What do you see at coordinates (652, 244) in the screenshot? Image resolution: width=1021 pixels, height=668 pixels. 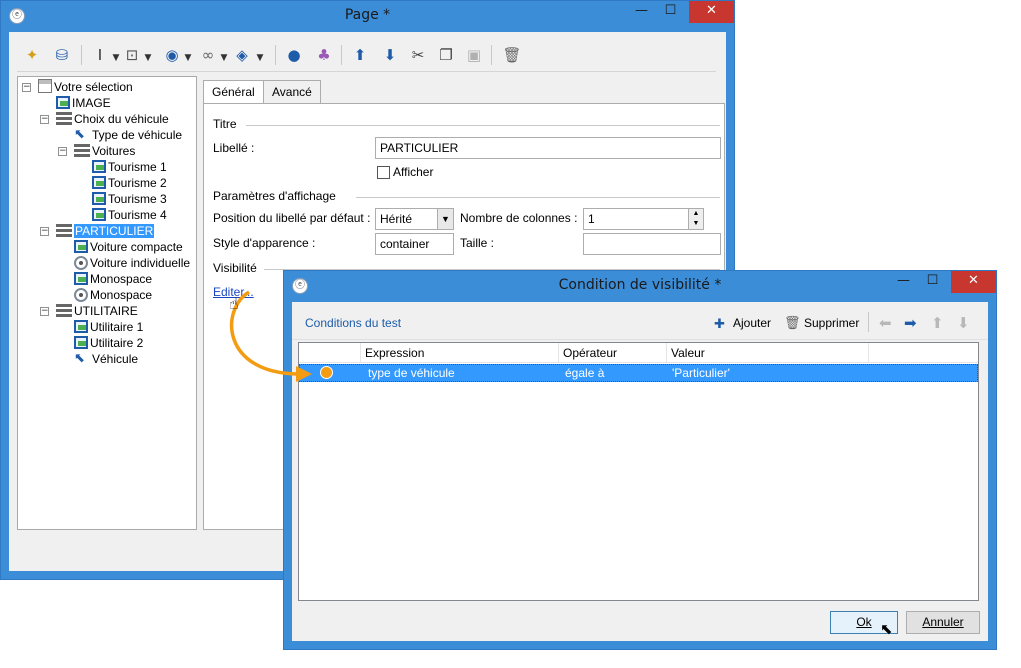 I see `size-input` at bounding box center [652, 244].